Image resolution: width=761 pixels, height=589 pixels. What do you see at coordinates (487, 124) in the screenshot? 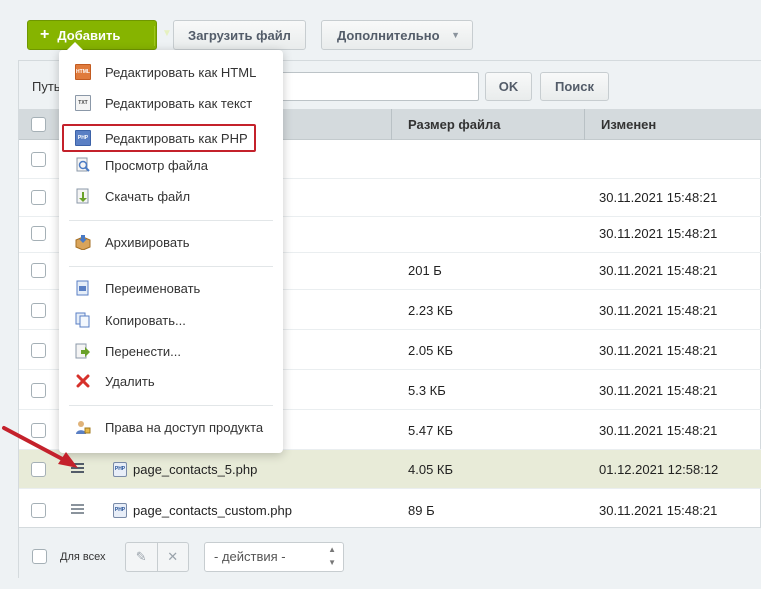
I see `column-header-size: Размер файла` at bounding box center [487, 124].